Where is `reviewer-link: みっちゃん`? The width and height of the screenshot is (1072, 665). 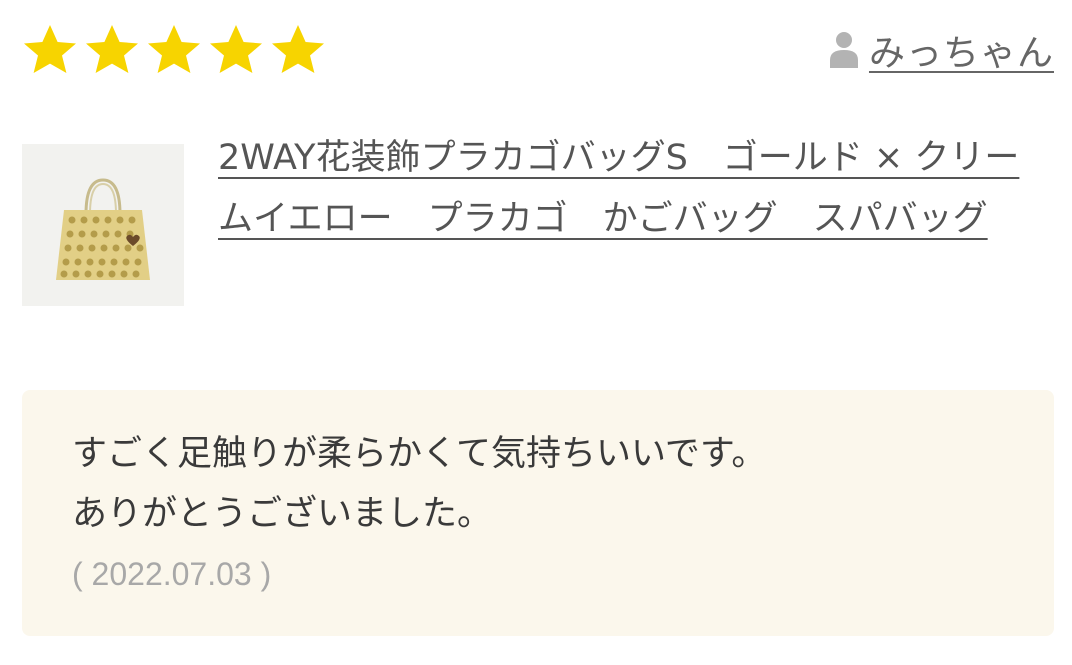
reviewer-link: みっちゃん is located at coordinates (941, 50).